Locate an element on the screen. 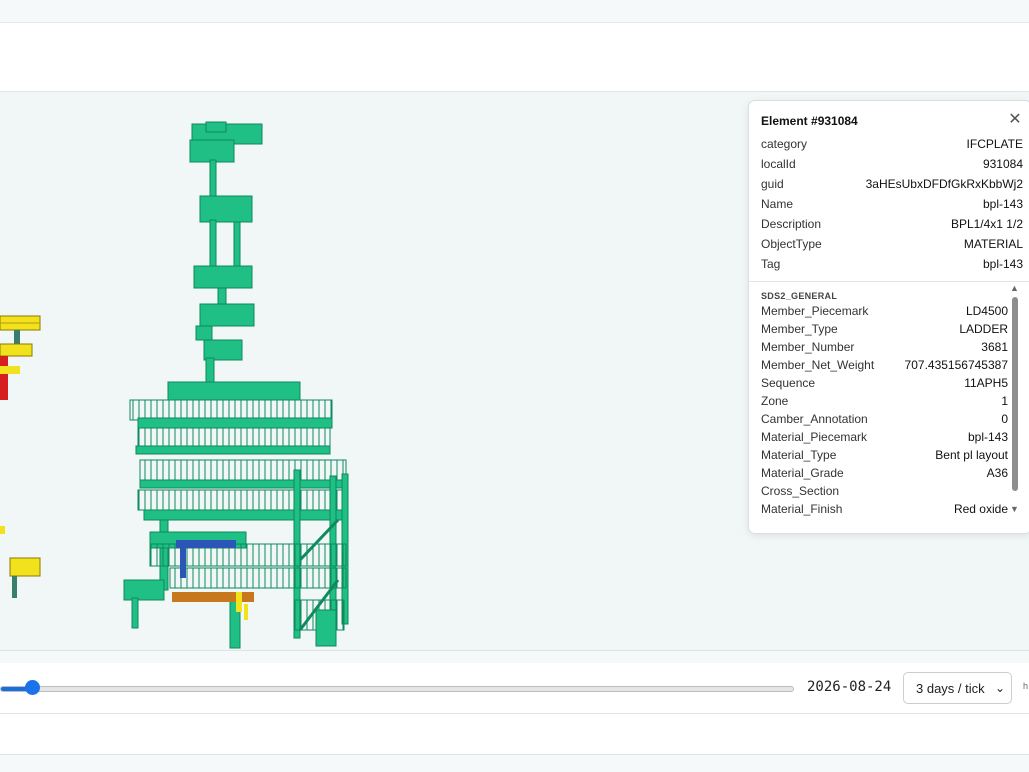 This screenshot has width=1029, height=772. property-set-title: SDS2_GENERAL is located at coordinates (799, 296).